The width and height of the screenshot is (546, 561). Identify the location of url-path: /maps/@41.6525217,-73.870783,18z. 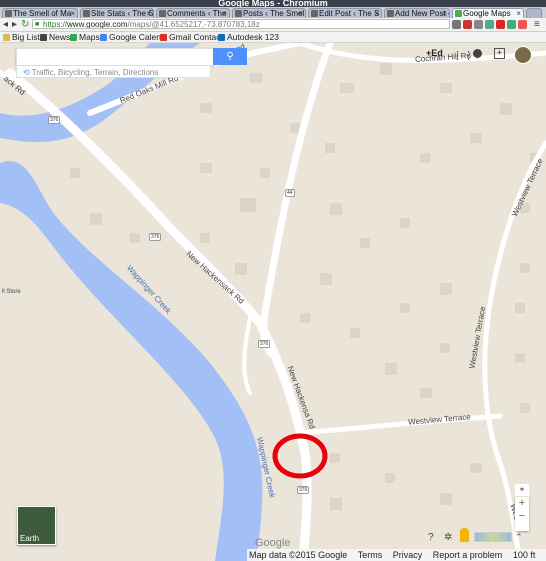
(193, 24).